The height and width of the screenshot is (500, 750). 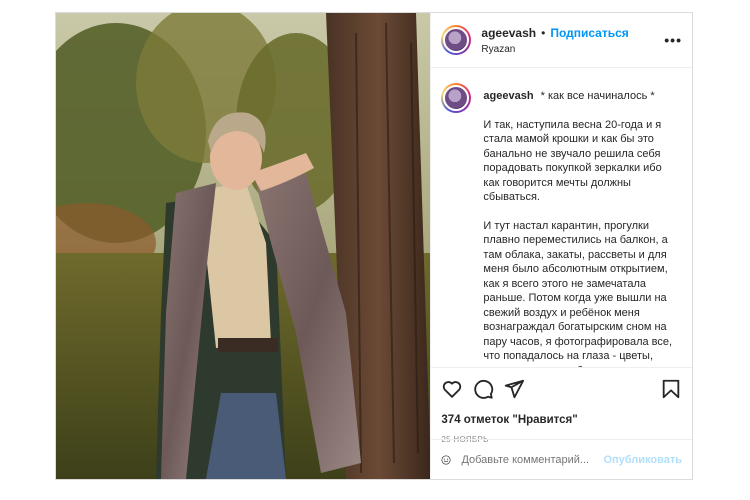 What do you see at coordinates (572, 49) in the screenshot?
I see `location-link: Ryazan` at bounding box center [572, 49].